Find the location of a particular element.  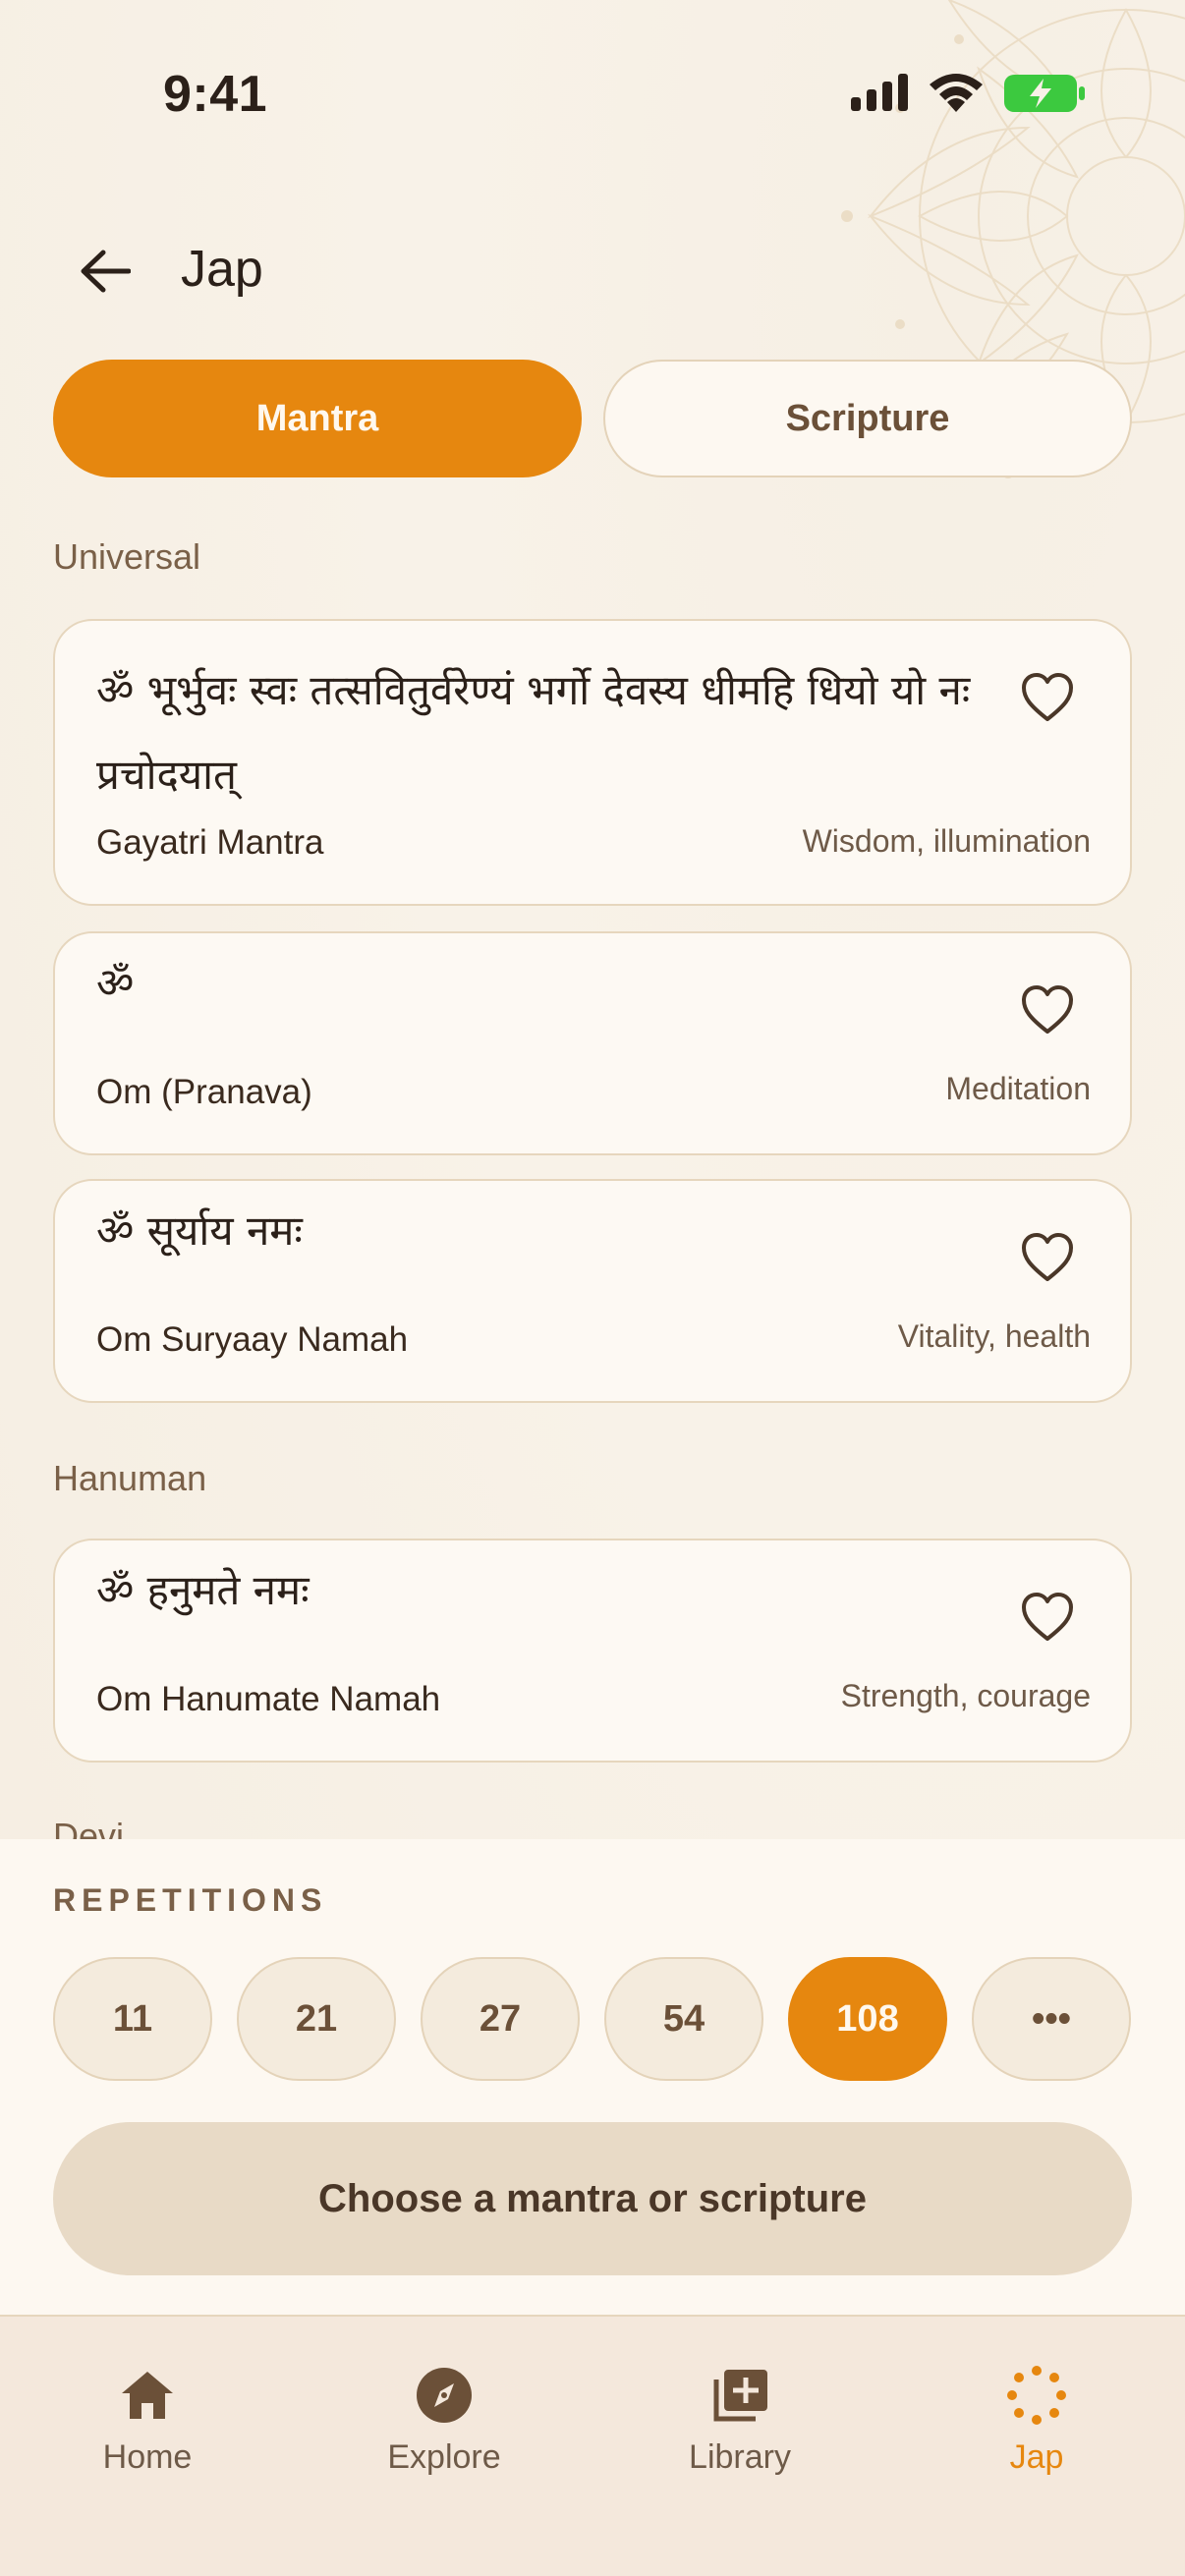

library-add-icon is located at coordinates (740, 2396).